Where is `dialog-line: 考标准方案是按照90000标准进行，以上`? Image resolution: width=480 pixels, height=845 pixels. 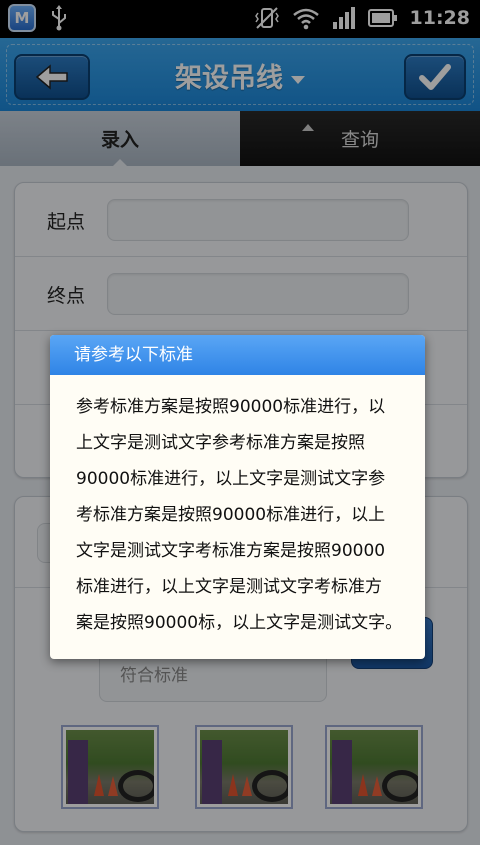
dialog-line: 考标准方案是按照90000标准进行，以上 is located at coordinates (231, 515).